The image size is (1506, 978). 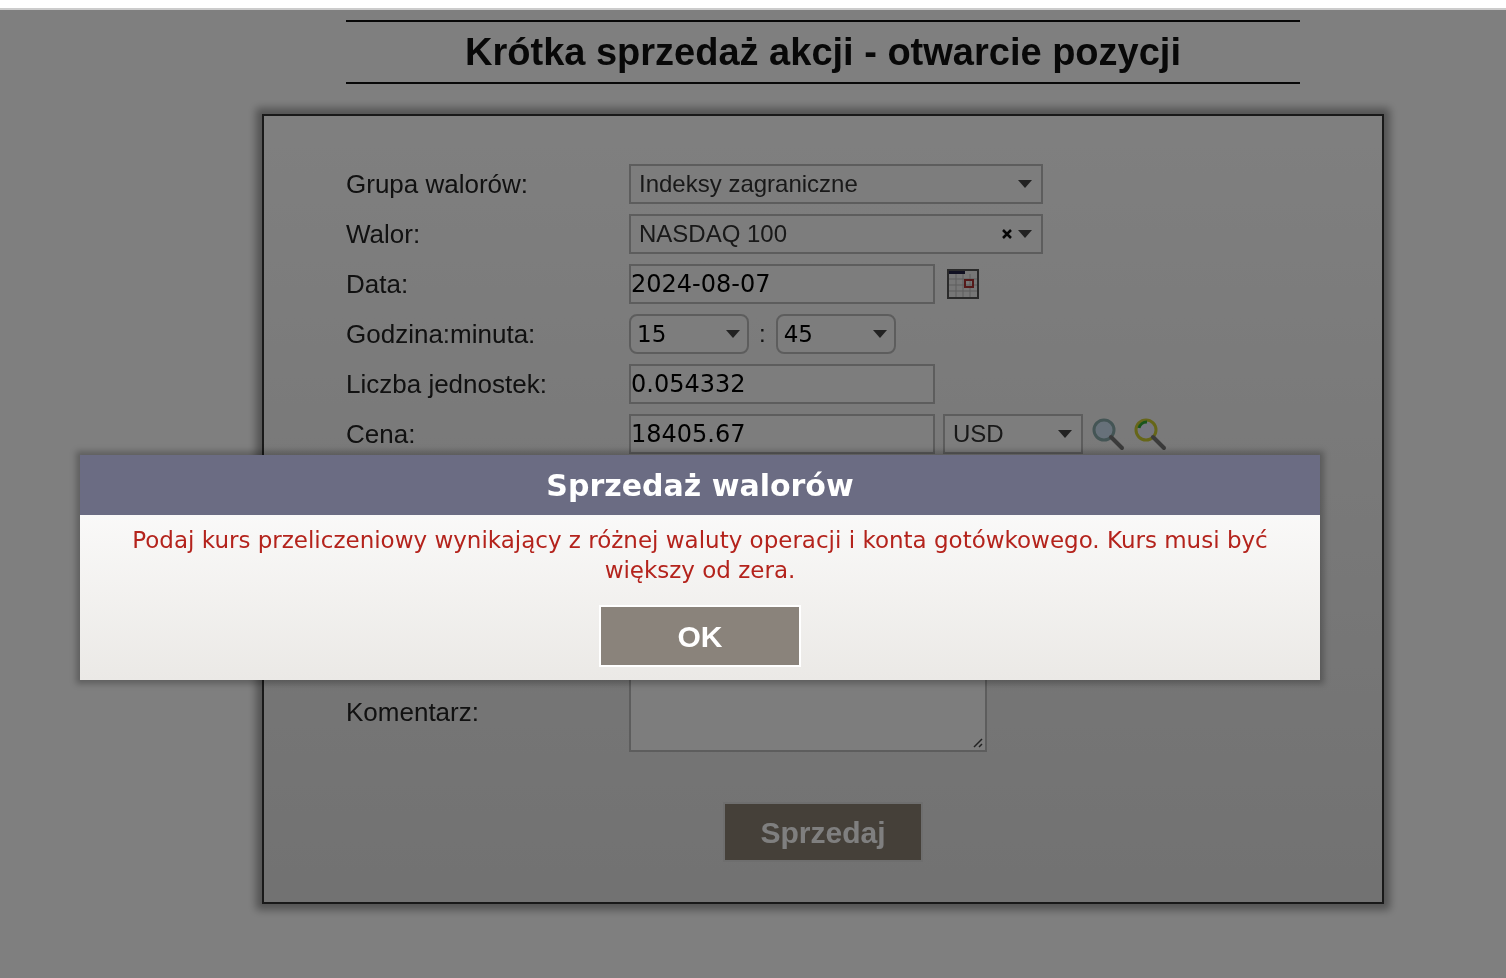 I want to click on price-field: 18405.67, so click(x=782, y=434).